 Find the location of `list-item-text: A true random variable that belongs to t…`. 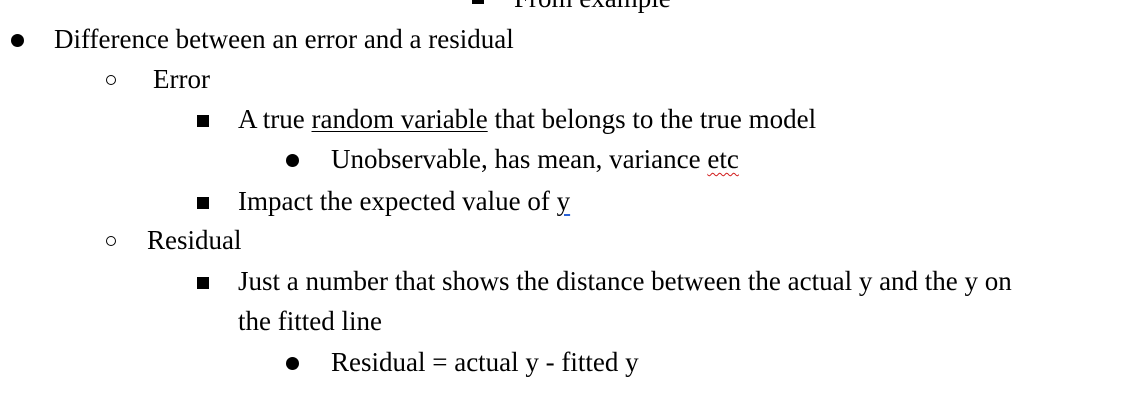

list-item-text: A true random variable that belongs to t… is located at coordinates (527, 119).